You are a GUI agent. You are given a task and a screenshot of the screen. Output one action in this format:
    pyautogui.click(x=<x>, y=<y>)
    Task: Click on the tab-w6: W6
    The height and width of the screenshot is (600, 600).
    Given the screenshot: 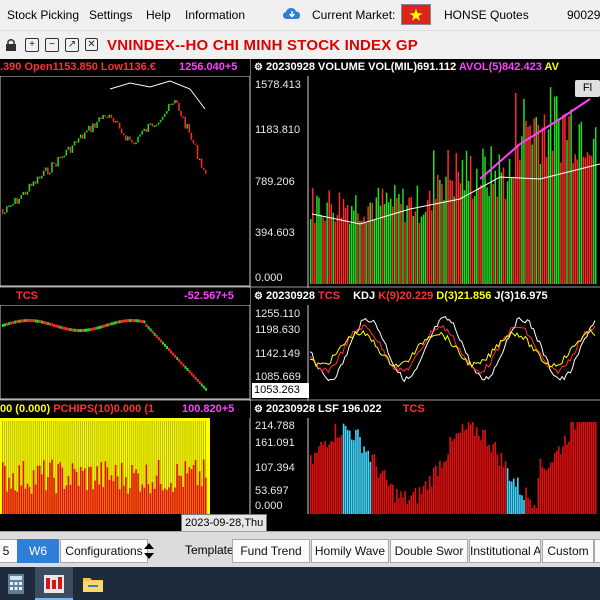 What is the action you would take?
    pyautogui.click(x=38, y=551)
    